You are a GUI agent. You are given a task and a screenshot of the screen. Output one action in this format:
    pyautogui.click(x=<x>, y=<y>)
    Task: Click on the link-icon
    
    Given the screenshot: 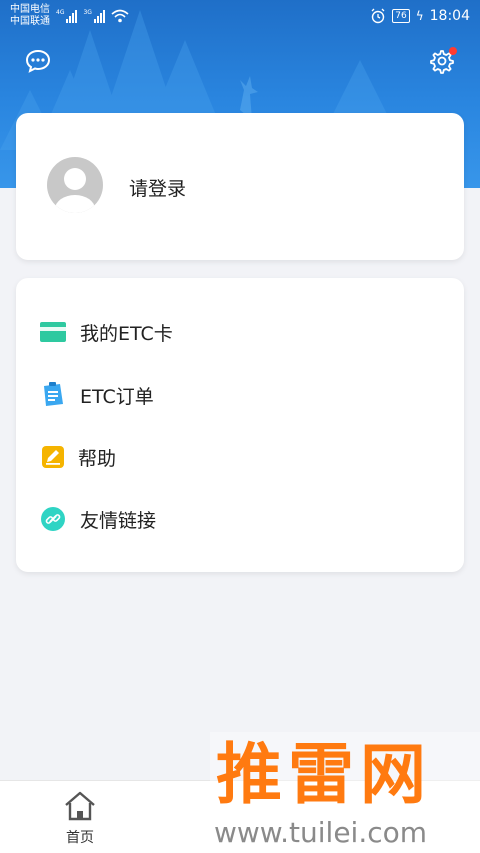 What is the action you would take?
    pyautogui.click(x=53, y=519)
    